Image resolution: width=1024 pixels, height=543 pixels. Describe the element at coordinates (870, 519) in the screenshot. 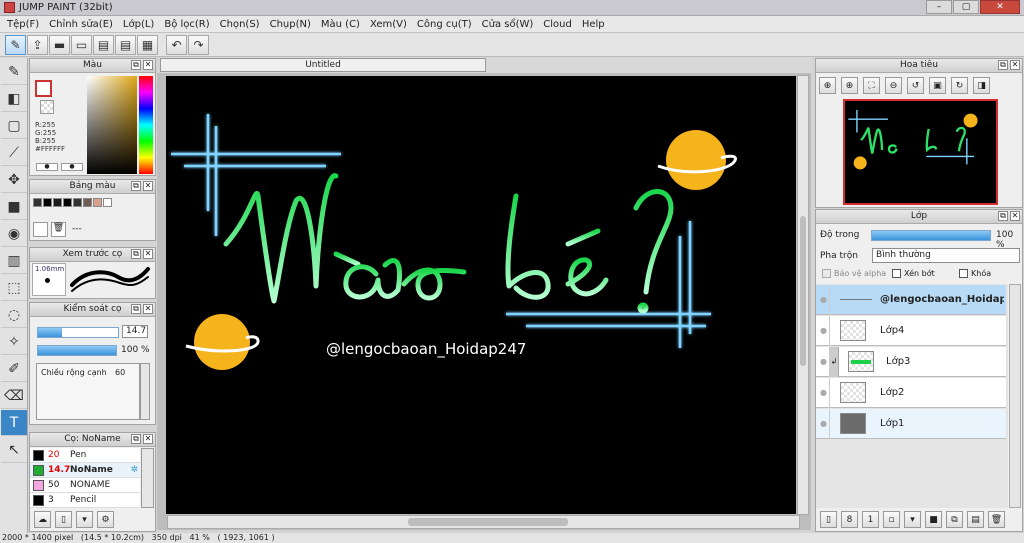

I see `new-1bit-layer-icon: 1` at that location.